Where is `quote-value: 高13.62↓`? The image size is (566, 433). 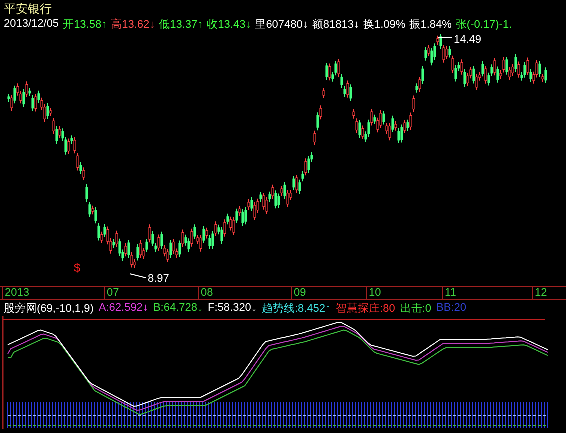 quote-value: 高13.62↓ is located at coordinates (133, 25).